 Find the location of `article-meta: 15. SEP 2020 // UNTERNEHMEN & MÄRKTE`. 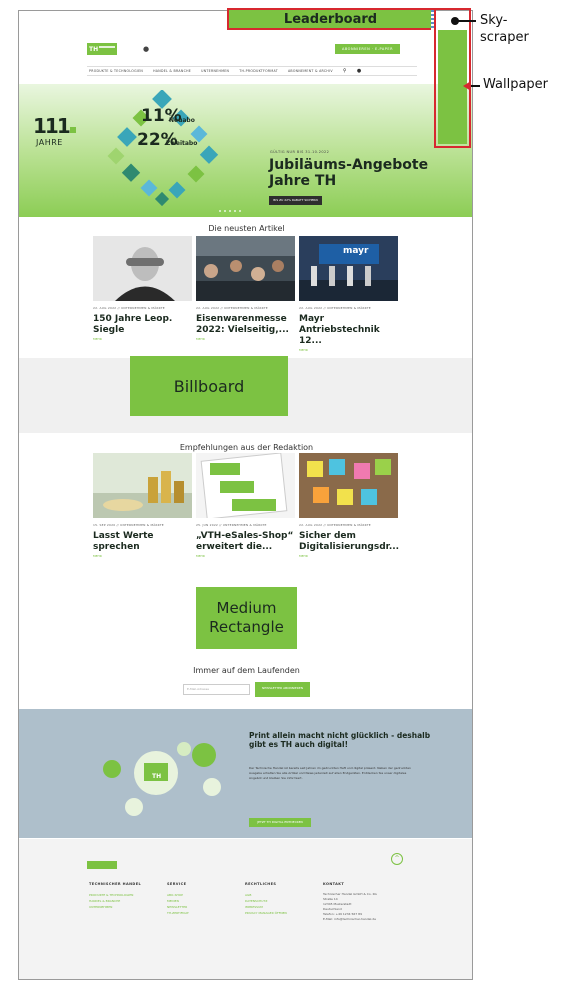

article-meta: 15. SEP 2020 // UNTERNEHMEN & MÄRKTE is located at coordinates (128, 525).